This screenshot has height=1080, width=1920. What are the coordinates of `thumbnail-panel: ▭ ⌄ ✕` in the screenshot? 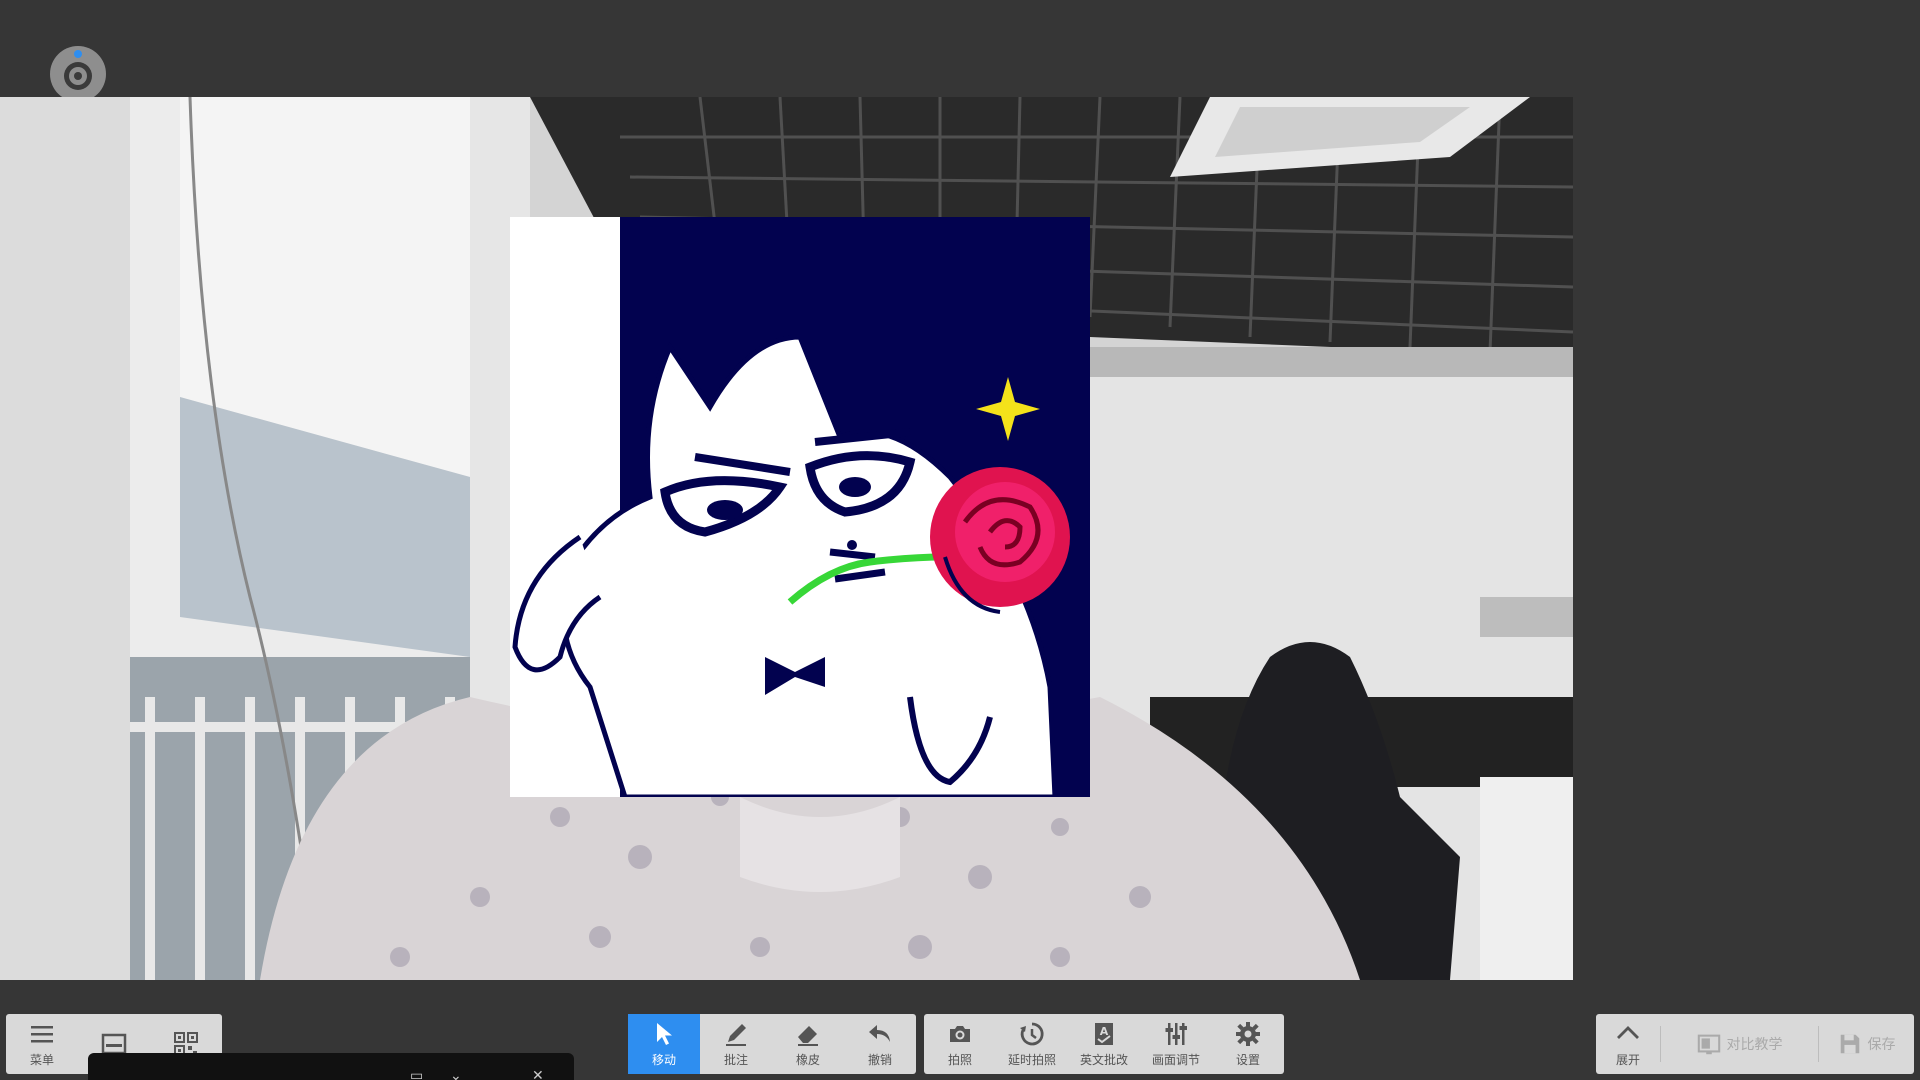 It's located at (331, 1066).